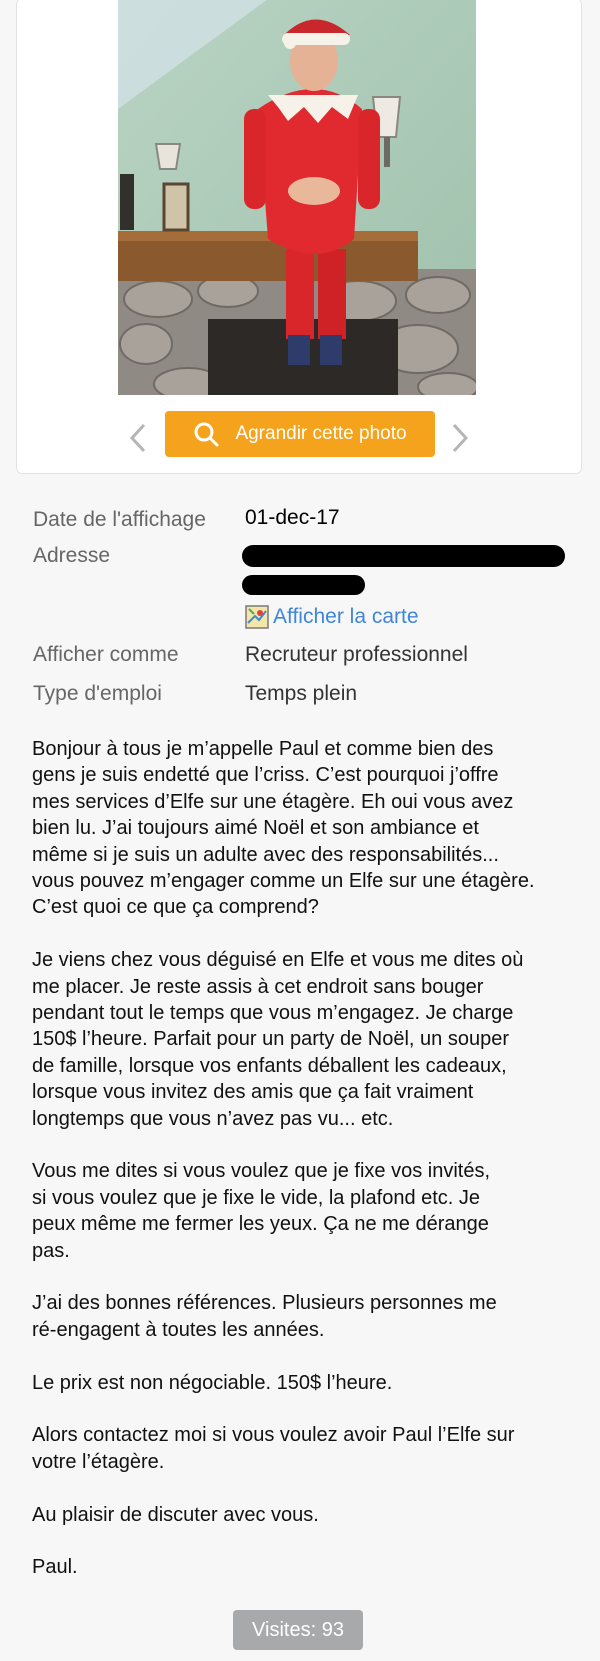  I want to click on map-icon, so click(257, 617).